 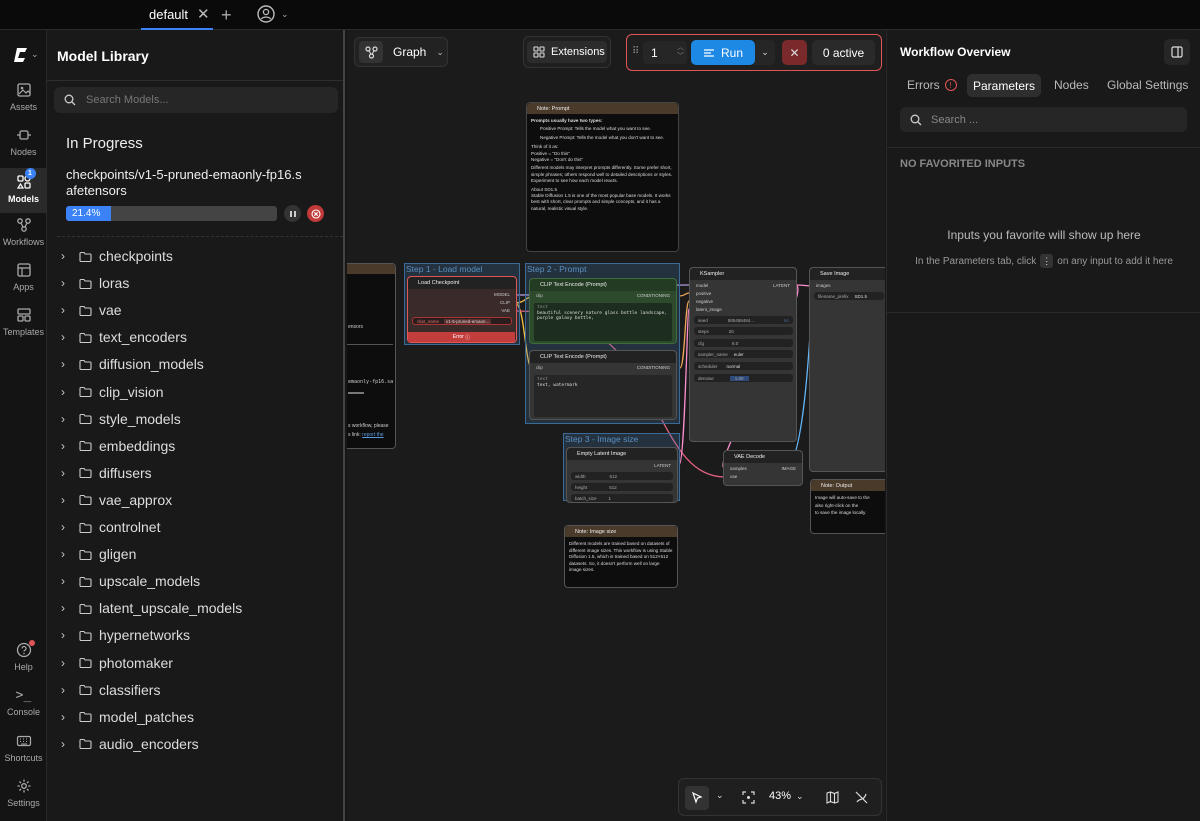 What do you see at coordinates (763, 468) in the screenshot?
I see `vae-decode-node: VAE Decode samples vae IMAGE` at bounding box center [763, 468].